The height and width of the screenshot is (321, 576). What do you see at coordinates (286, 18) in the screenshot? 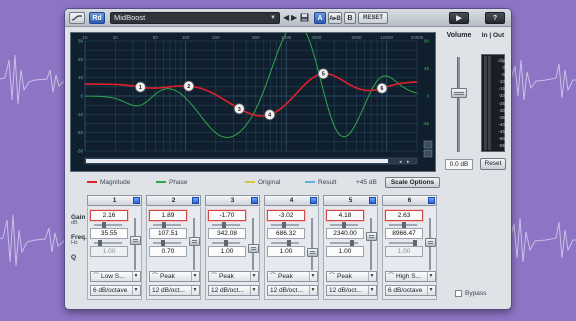
I see `previous-preset-icon: ◀` at bounding box center [286, 18].